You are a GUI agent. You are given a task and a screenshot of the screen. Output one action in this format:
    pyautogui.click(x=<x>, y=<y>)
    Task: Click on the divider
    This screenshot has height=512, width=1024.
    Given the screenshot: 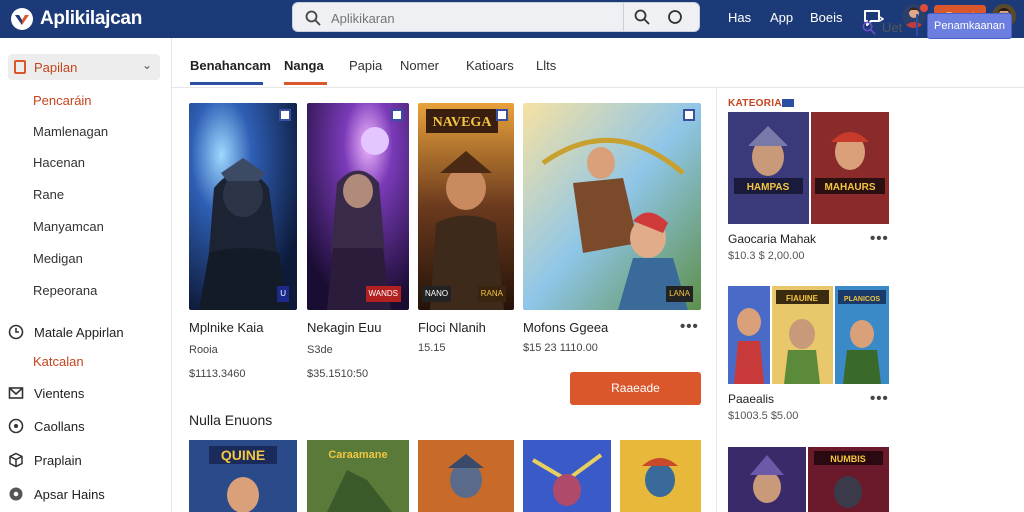 What is the action you would take?
    pyautogui.click(x=917, y=25)
    